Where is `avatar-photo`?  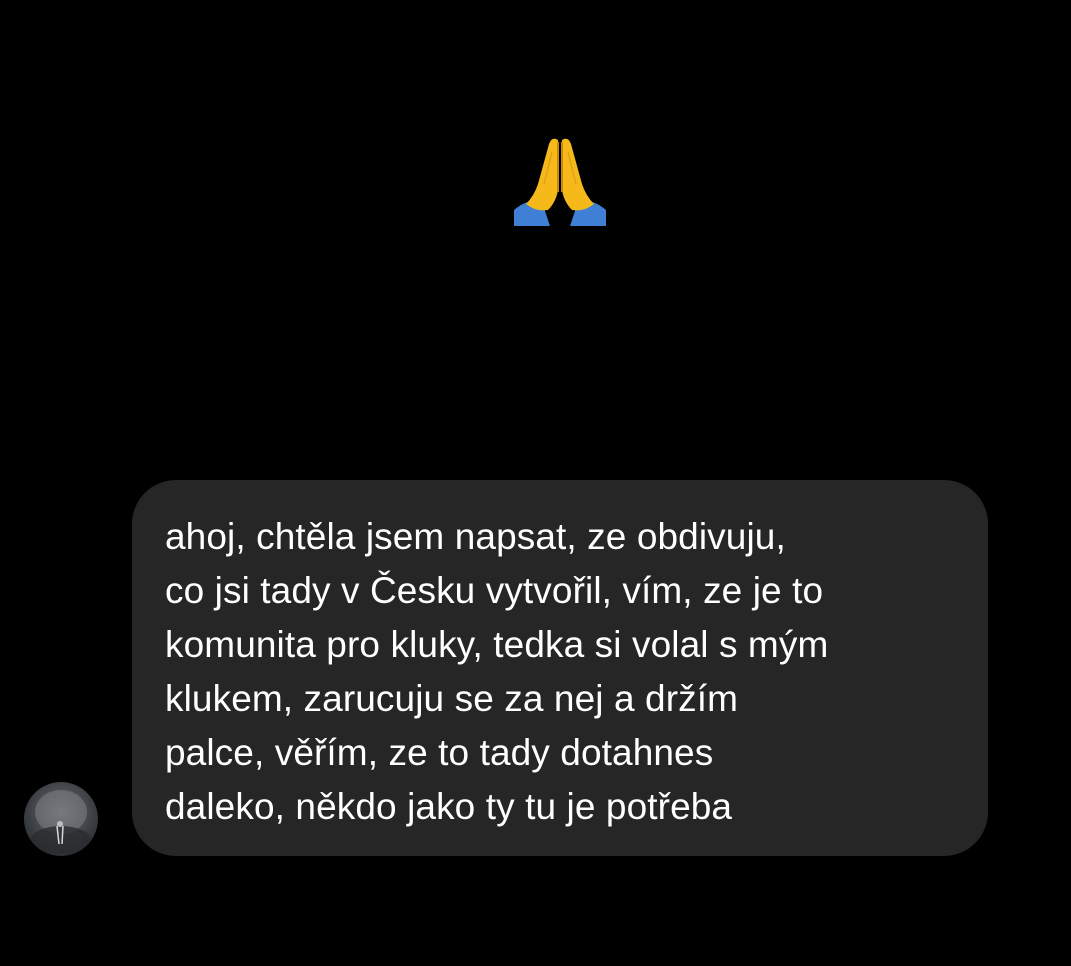 avatar-photo is located at coordinates (61, 822).